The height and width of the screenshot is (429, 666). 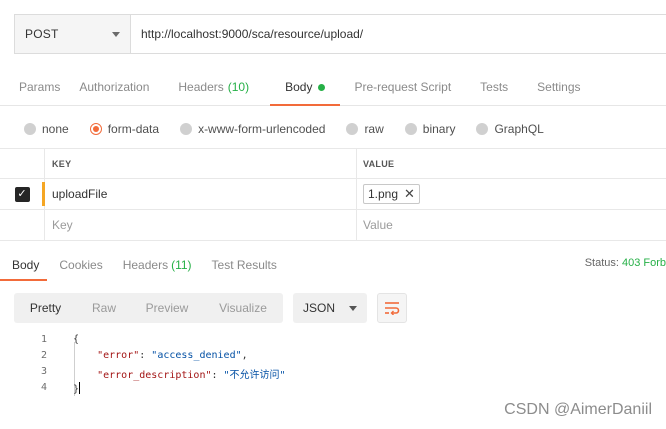 I want to click on view-pretty-button: Pretty, so click(x=45, y=308).